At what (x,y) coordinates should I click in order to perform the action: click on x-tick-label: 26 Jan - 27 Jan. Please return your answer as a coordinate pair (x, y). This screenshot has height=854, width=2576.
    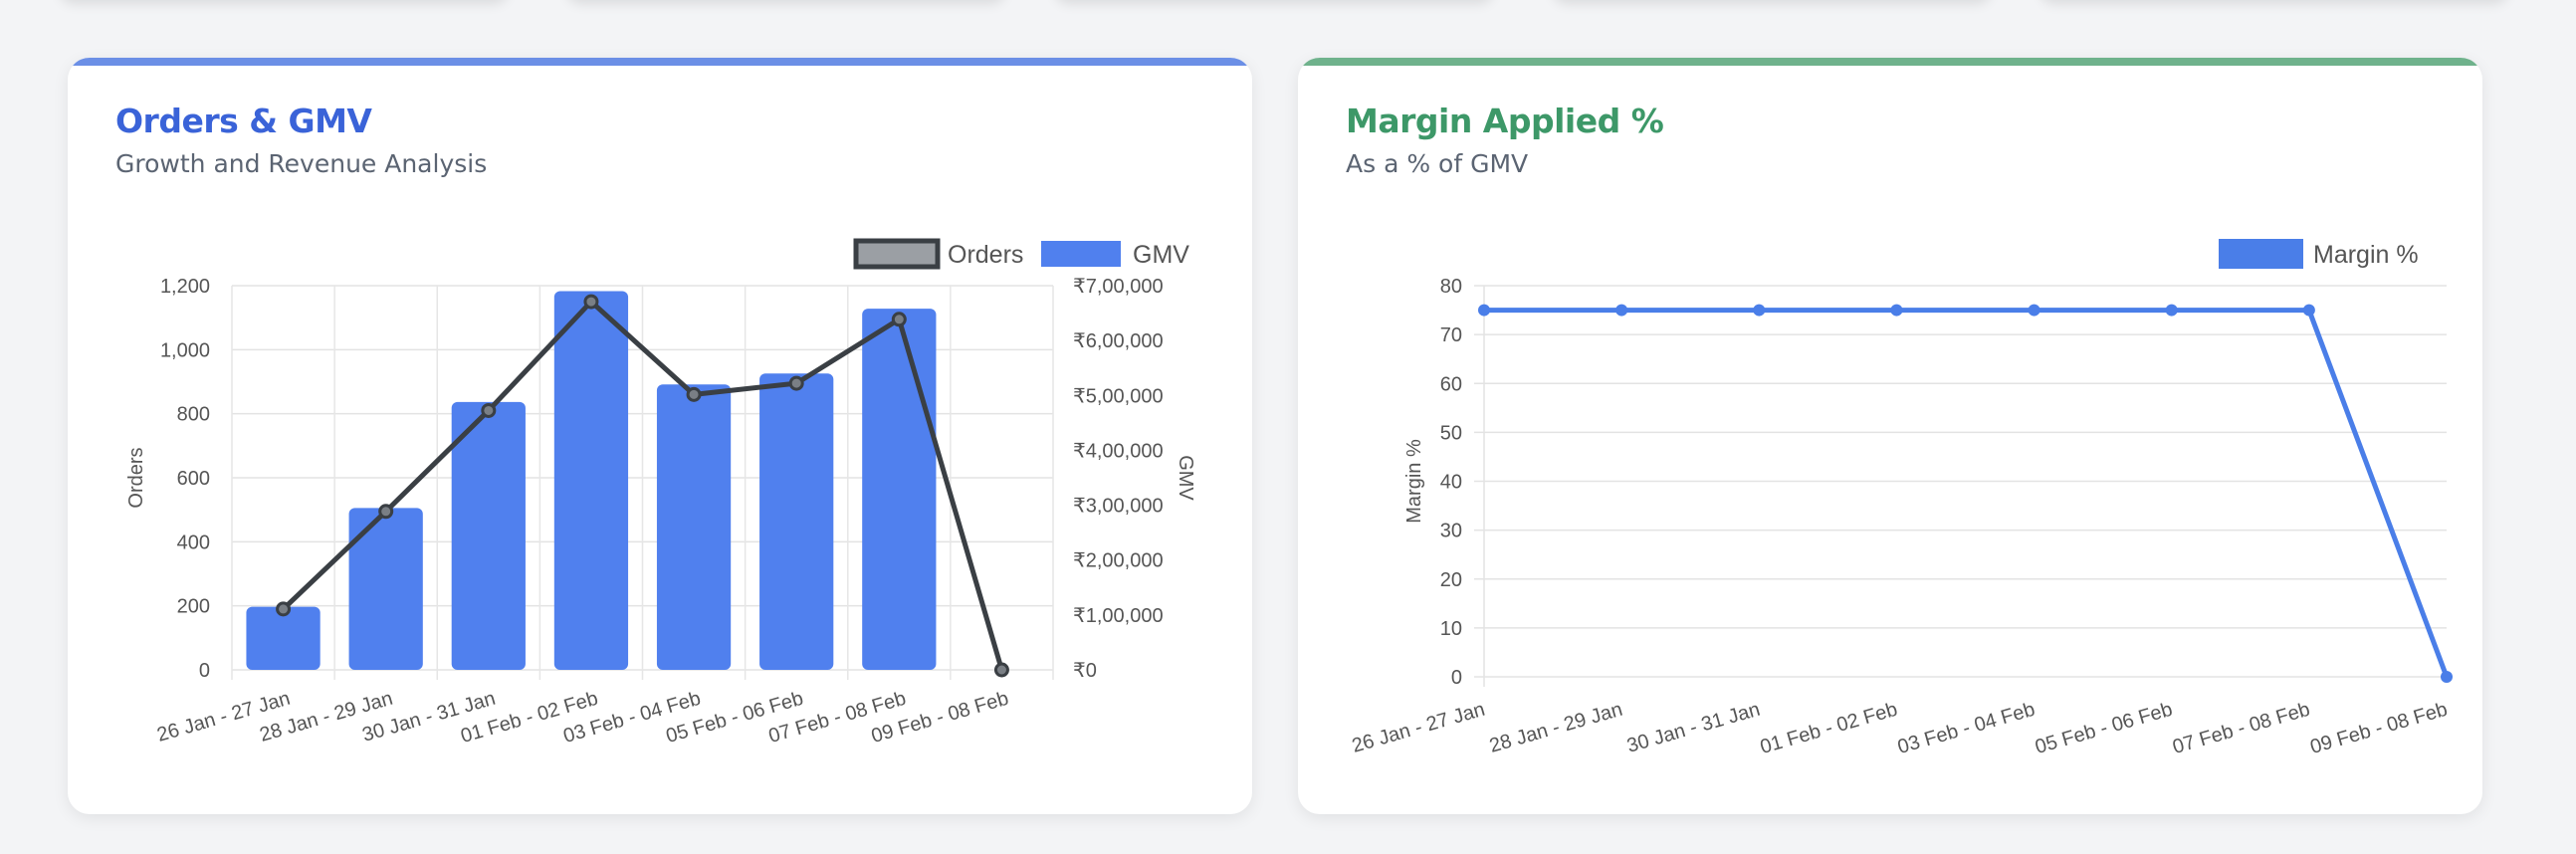
    Looking at the image, I should click on (1419, 728).